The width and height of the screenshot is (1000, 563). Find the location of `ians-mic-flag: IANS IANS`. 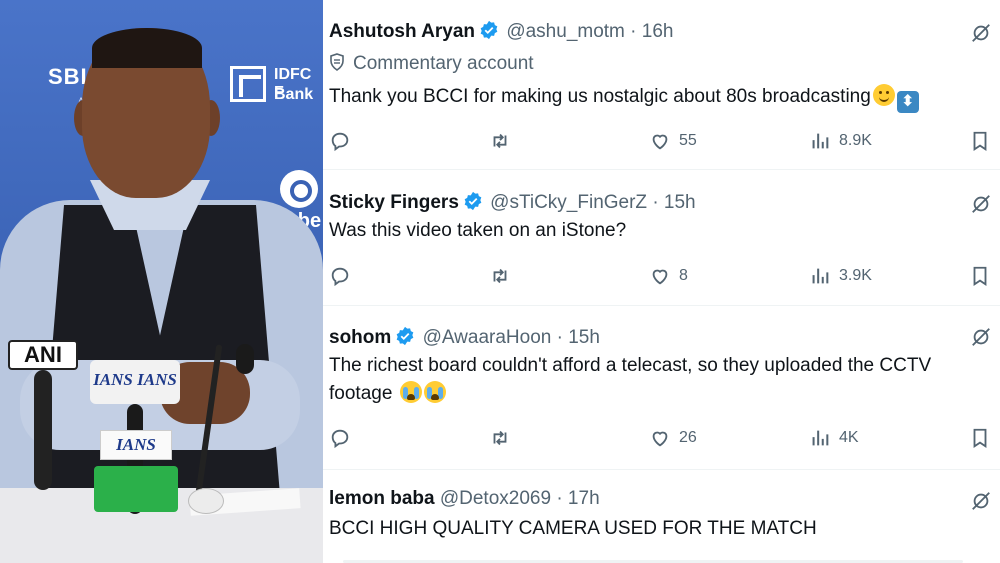

ians-mic-flag: IANS IANS is located at coordinates (135, 382).